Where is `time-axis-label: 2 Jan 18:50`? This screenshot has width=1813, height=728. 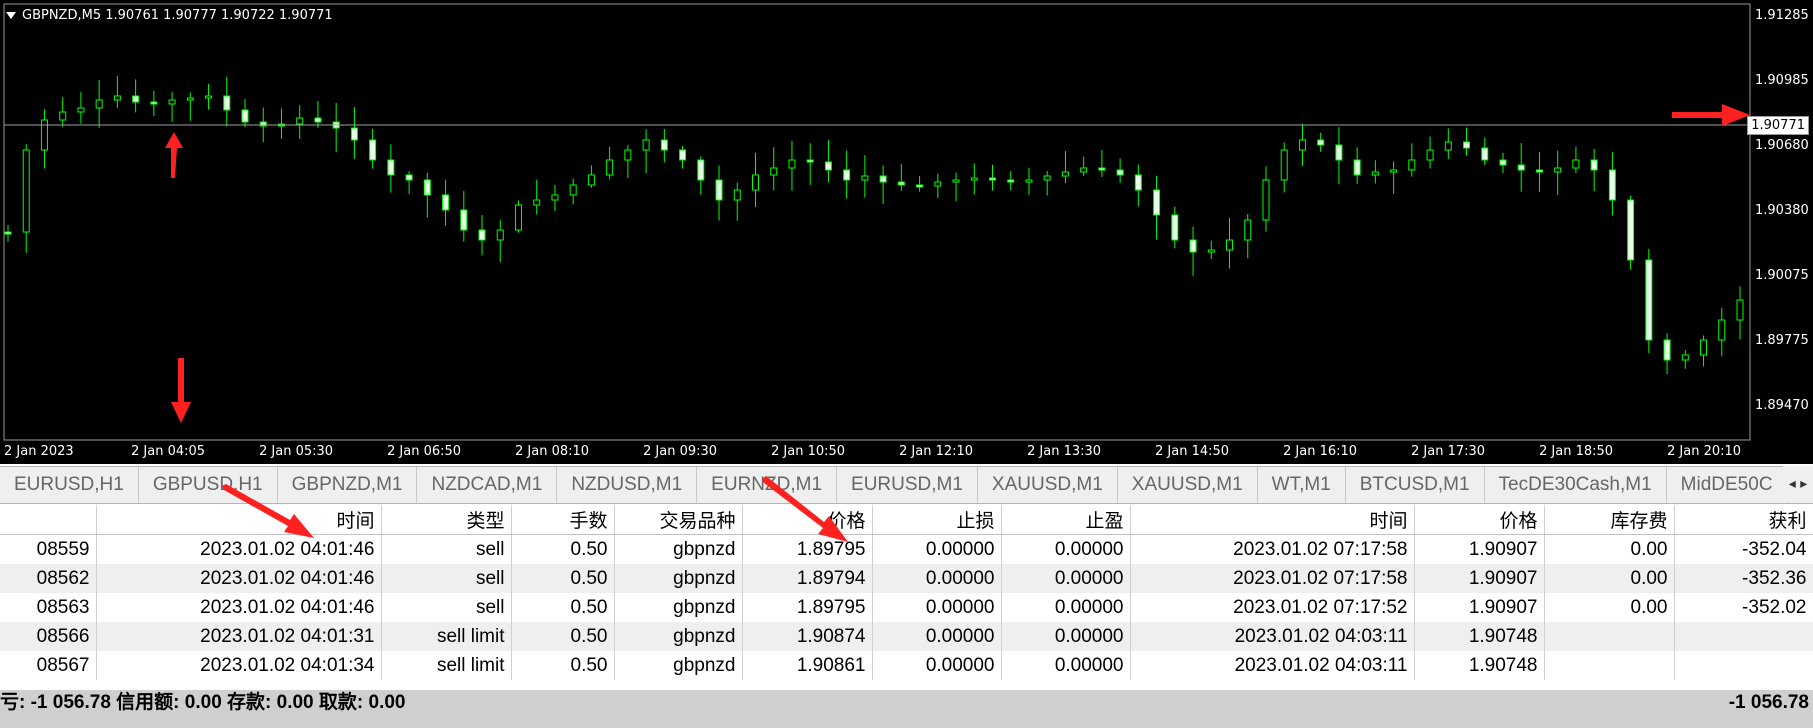
time-axis-label: 2 Jan 18:50 is located at coordinates (1576, 451).